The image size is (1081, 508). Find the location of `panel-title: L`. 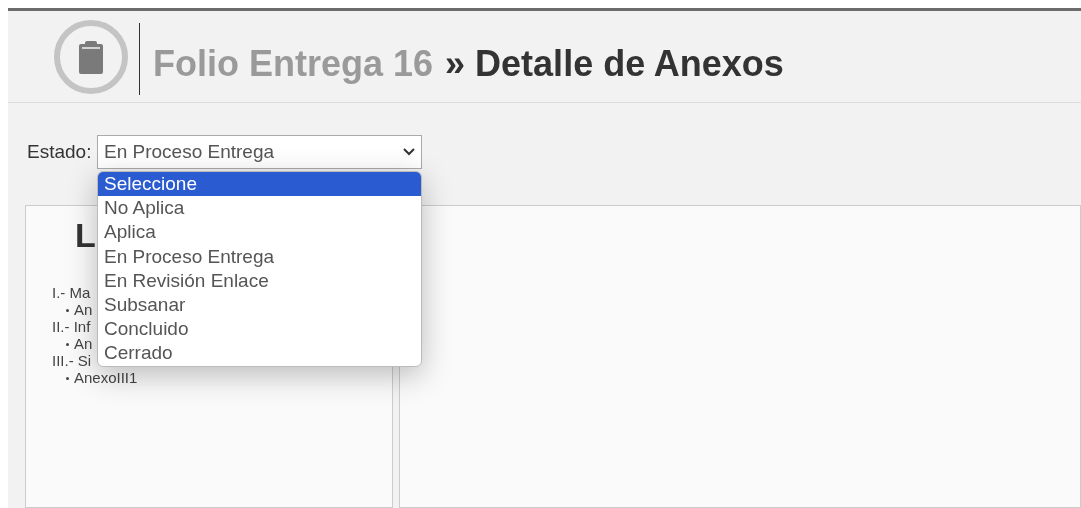

panel-title: L is located at coordinates (85, 235).